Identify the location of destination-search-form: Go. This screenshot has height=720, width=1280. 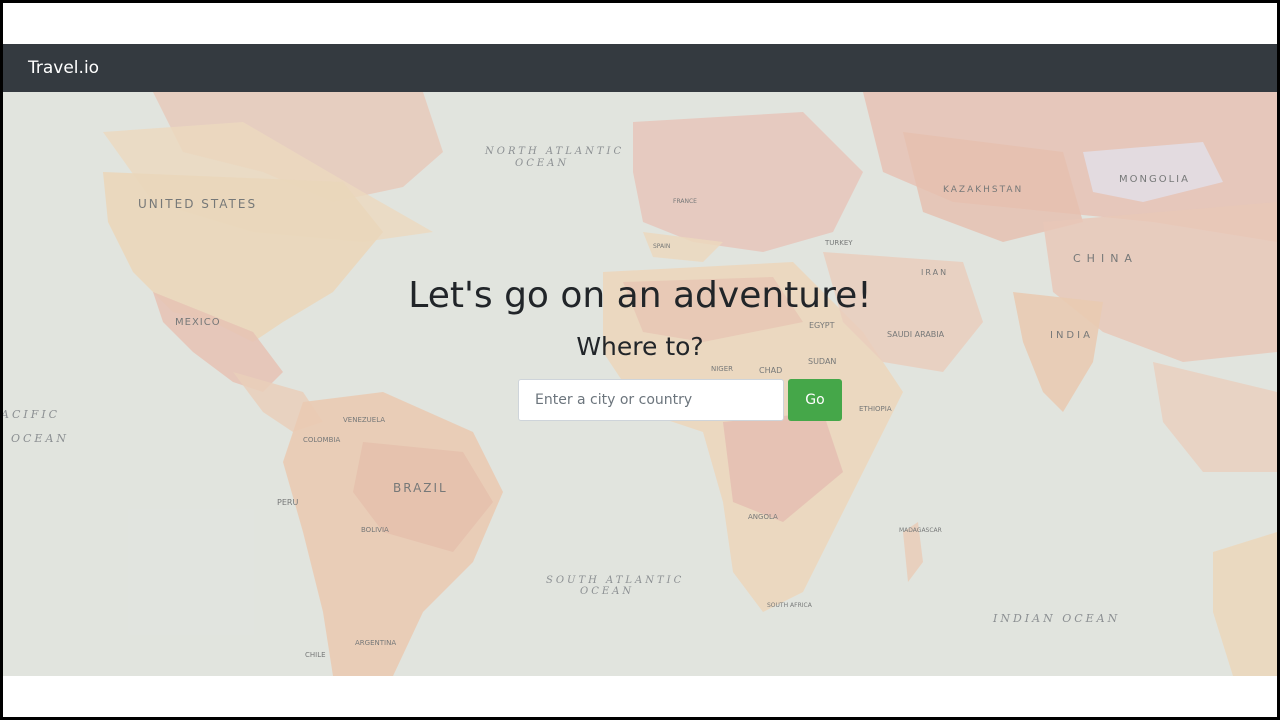
(680, 400).